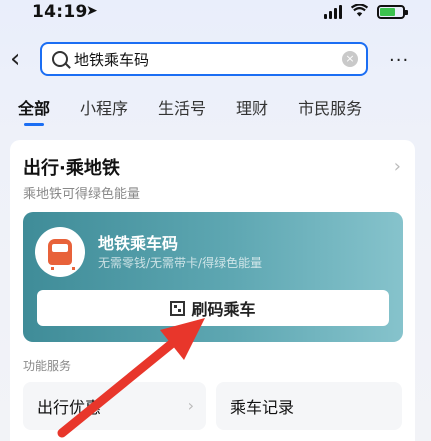  What do you see at coordinates (359, 11) in the screenshot?
I see `wifi-icon` at bounding box center [359, 11].